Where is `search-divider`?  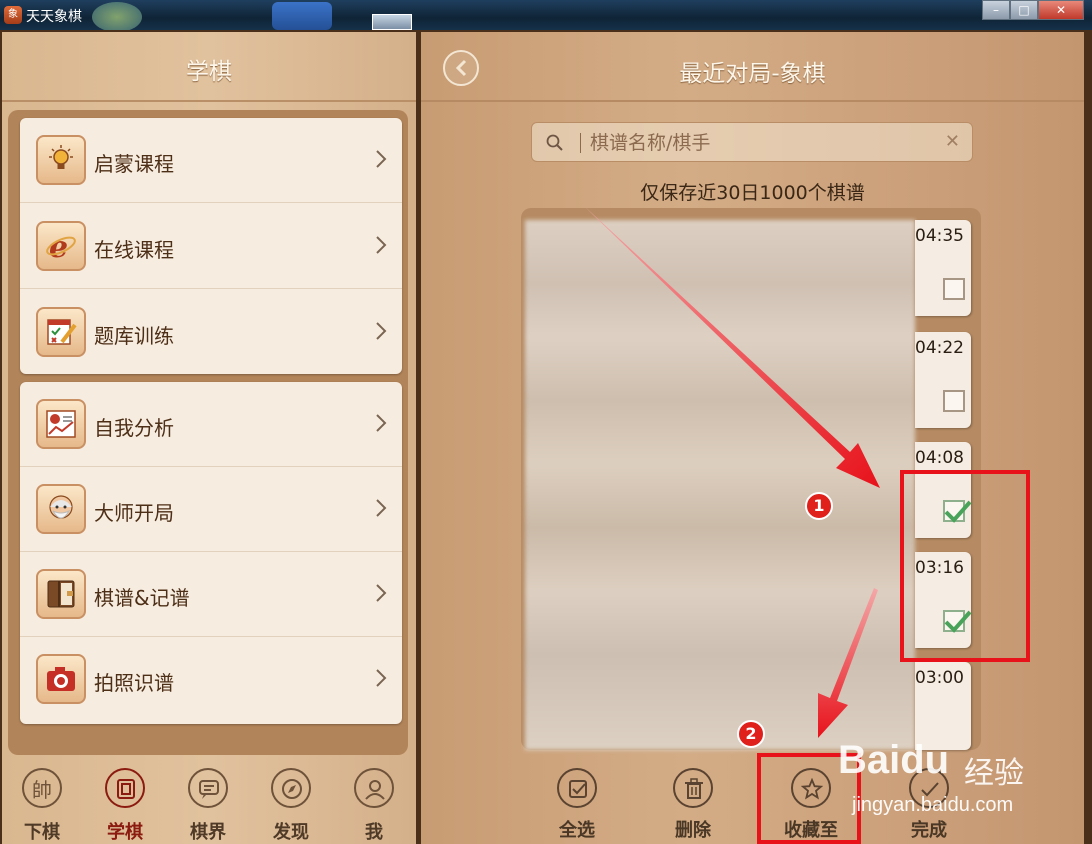 search-divider is located at coordinates (580, 143).